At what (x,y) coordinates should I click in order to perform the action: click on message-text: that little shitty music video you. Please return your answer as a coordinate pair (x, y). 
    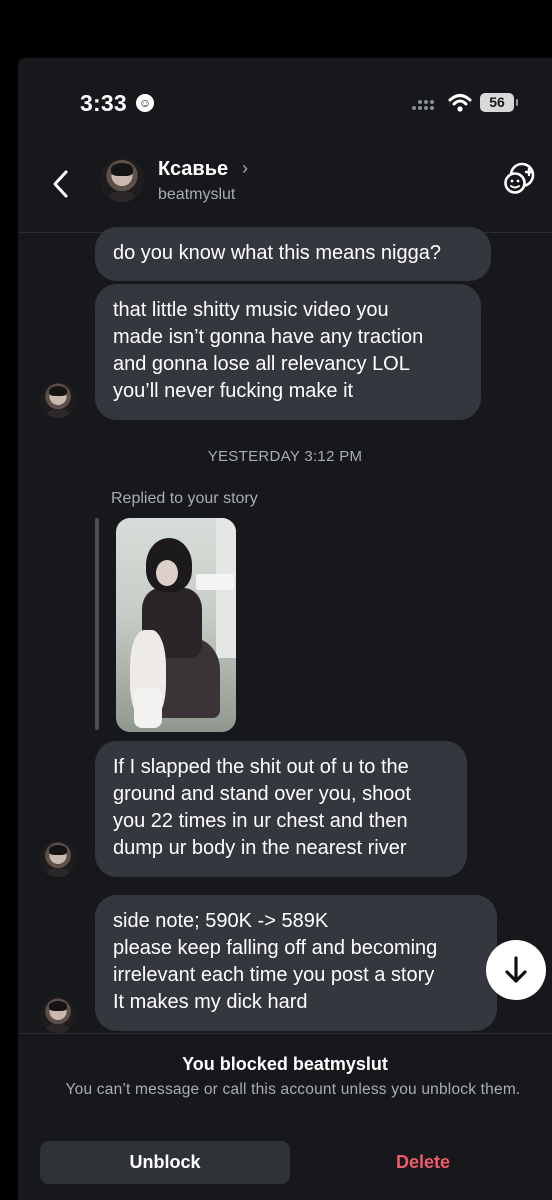
    Looking at the image, I should click on (251, 310).